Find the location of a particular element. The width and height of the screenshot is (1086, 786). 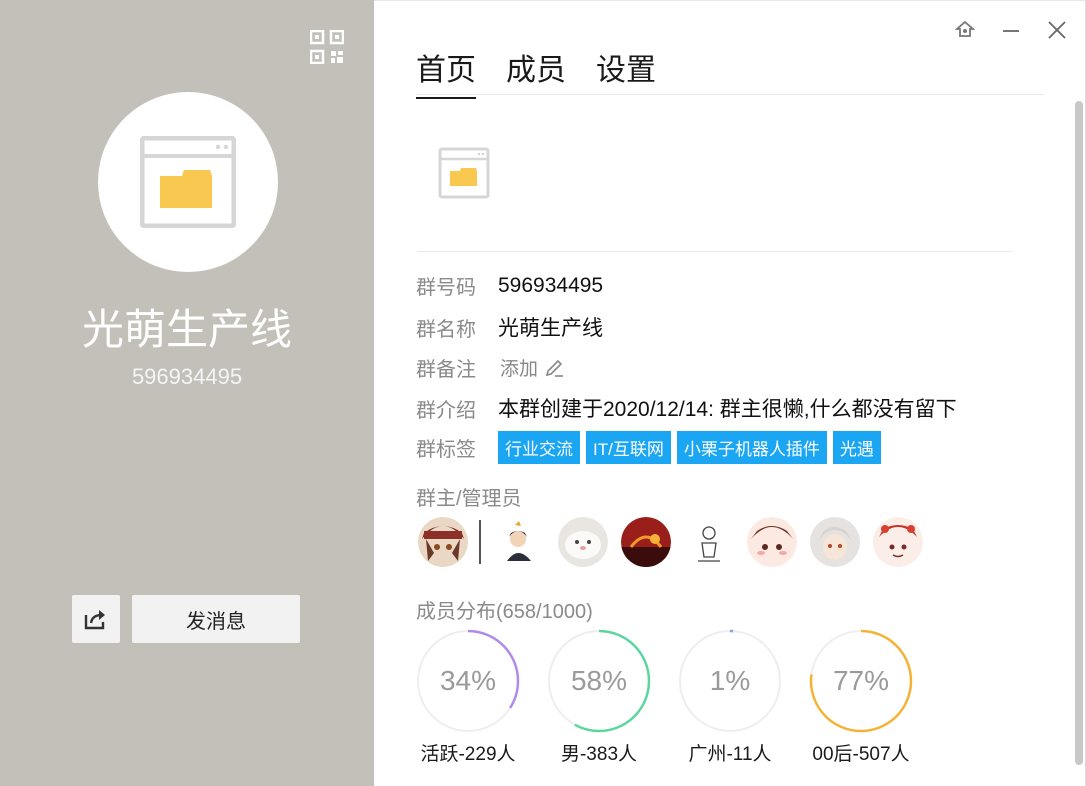

tab-members: 成员 is located at coordinates (536, 72).